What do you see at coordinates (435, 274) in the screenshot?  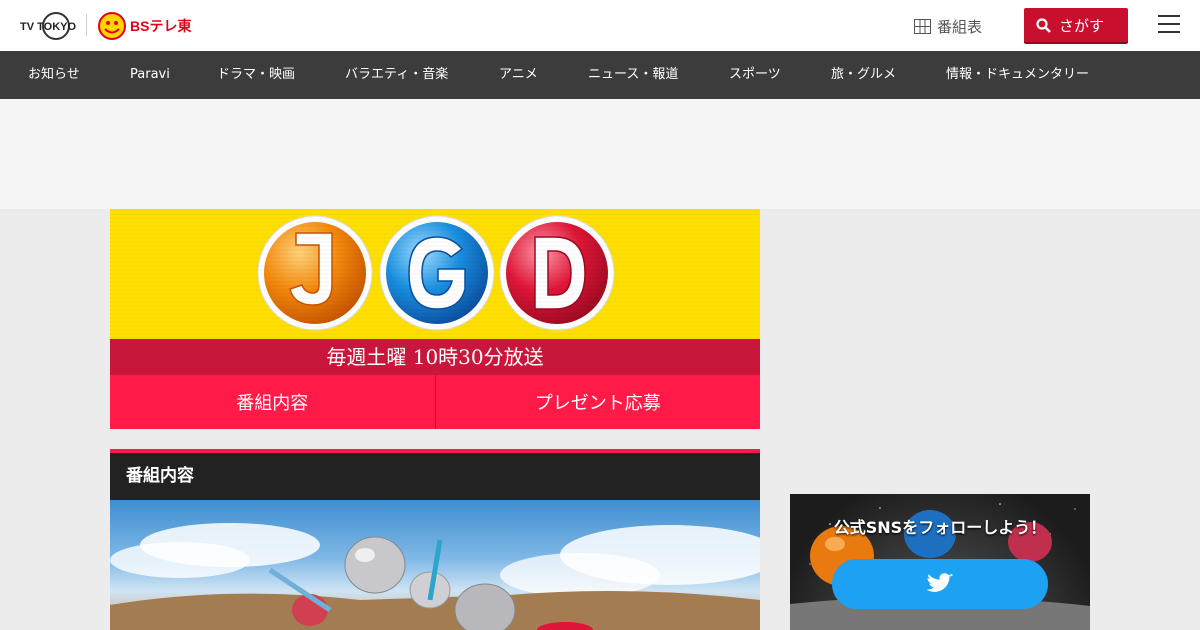 I see `program-hero-logo` at bounding box center [435, 274].